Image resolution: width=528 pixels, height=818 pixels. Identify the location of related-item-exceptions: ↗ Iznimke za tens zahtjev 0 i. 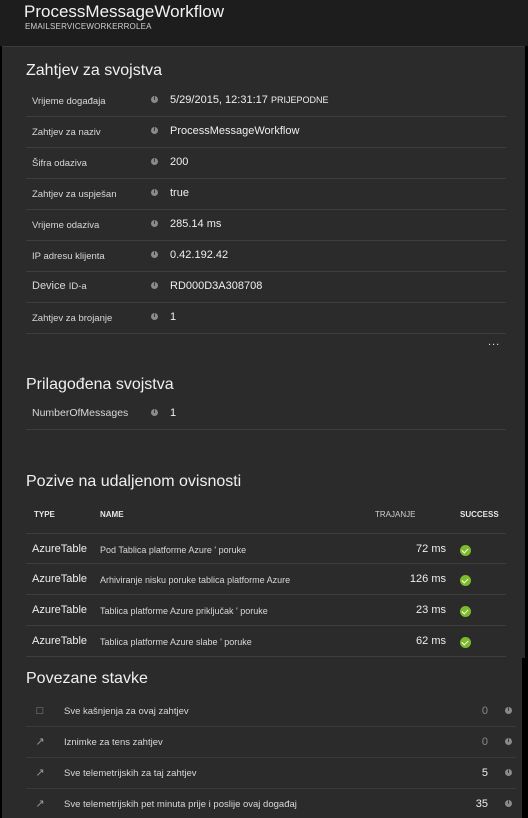
(271, 742).